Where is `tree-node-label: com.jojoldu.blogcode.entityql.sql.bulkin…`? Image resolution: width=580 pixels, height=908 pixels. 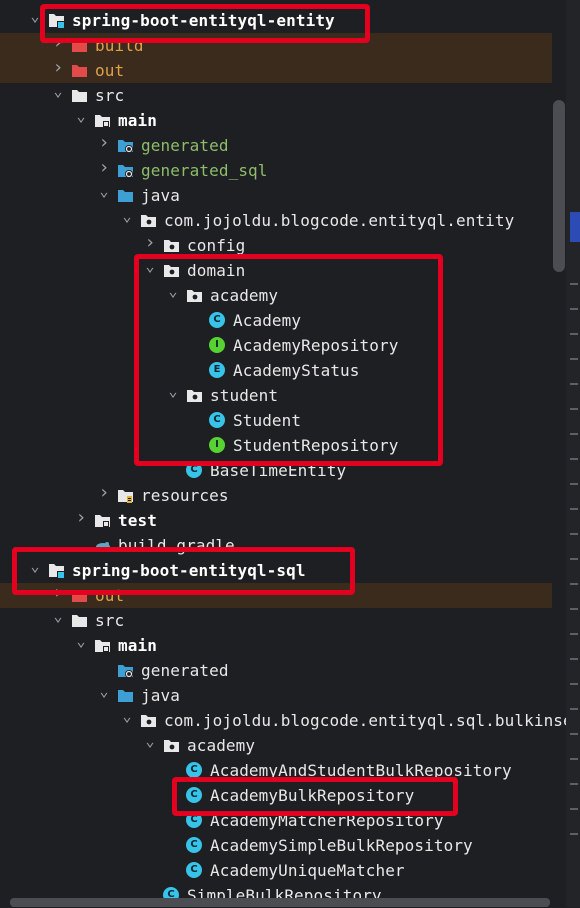
tree-node-label: com.jojoldu.blogcode.entityql.sql.bulkin… is located at coordinates (372, 720).